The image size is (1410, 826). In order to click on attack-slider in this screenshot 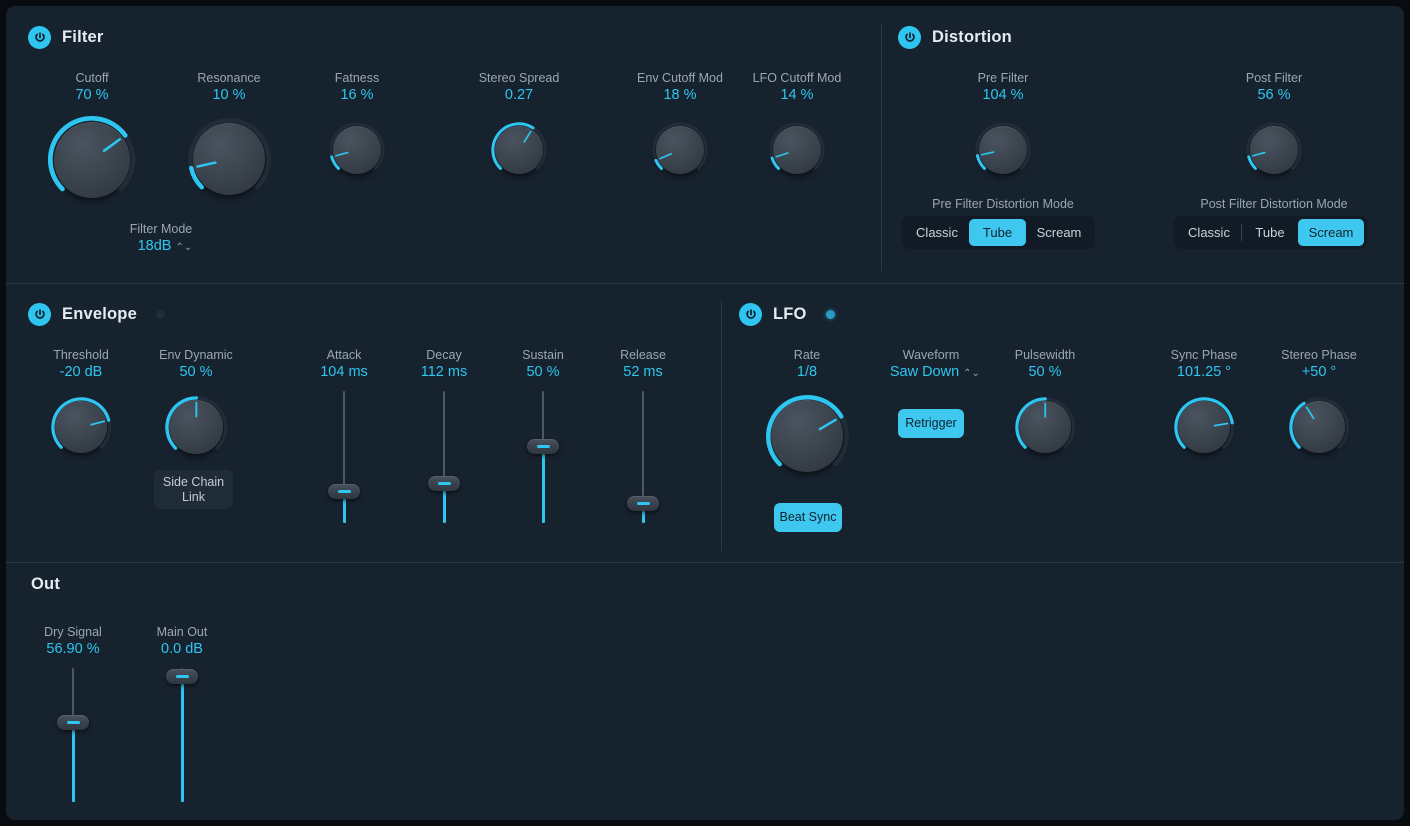, I will do `click(344, 457)`.